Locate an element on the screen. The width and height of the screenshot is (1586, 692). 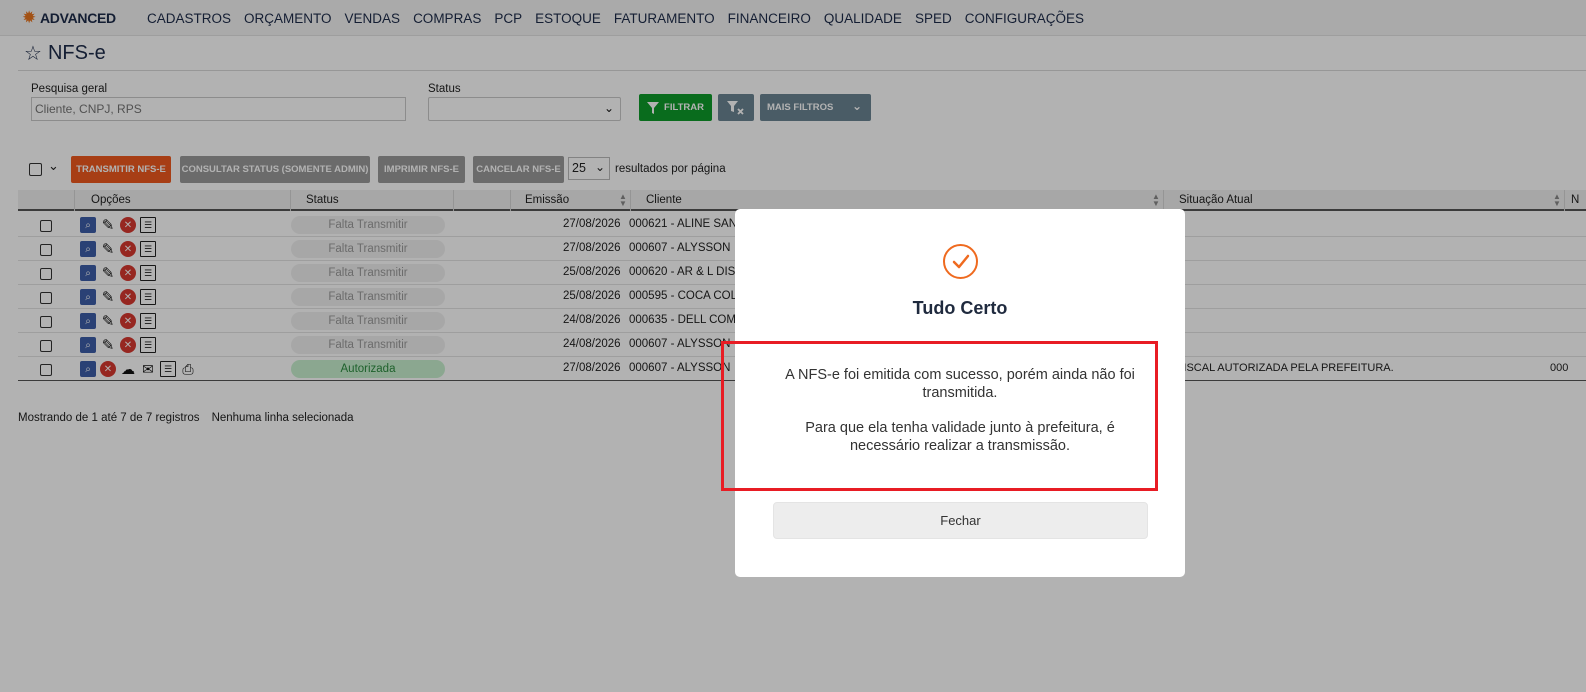
close-button: Fechar is located at coordinates (960, 520).